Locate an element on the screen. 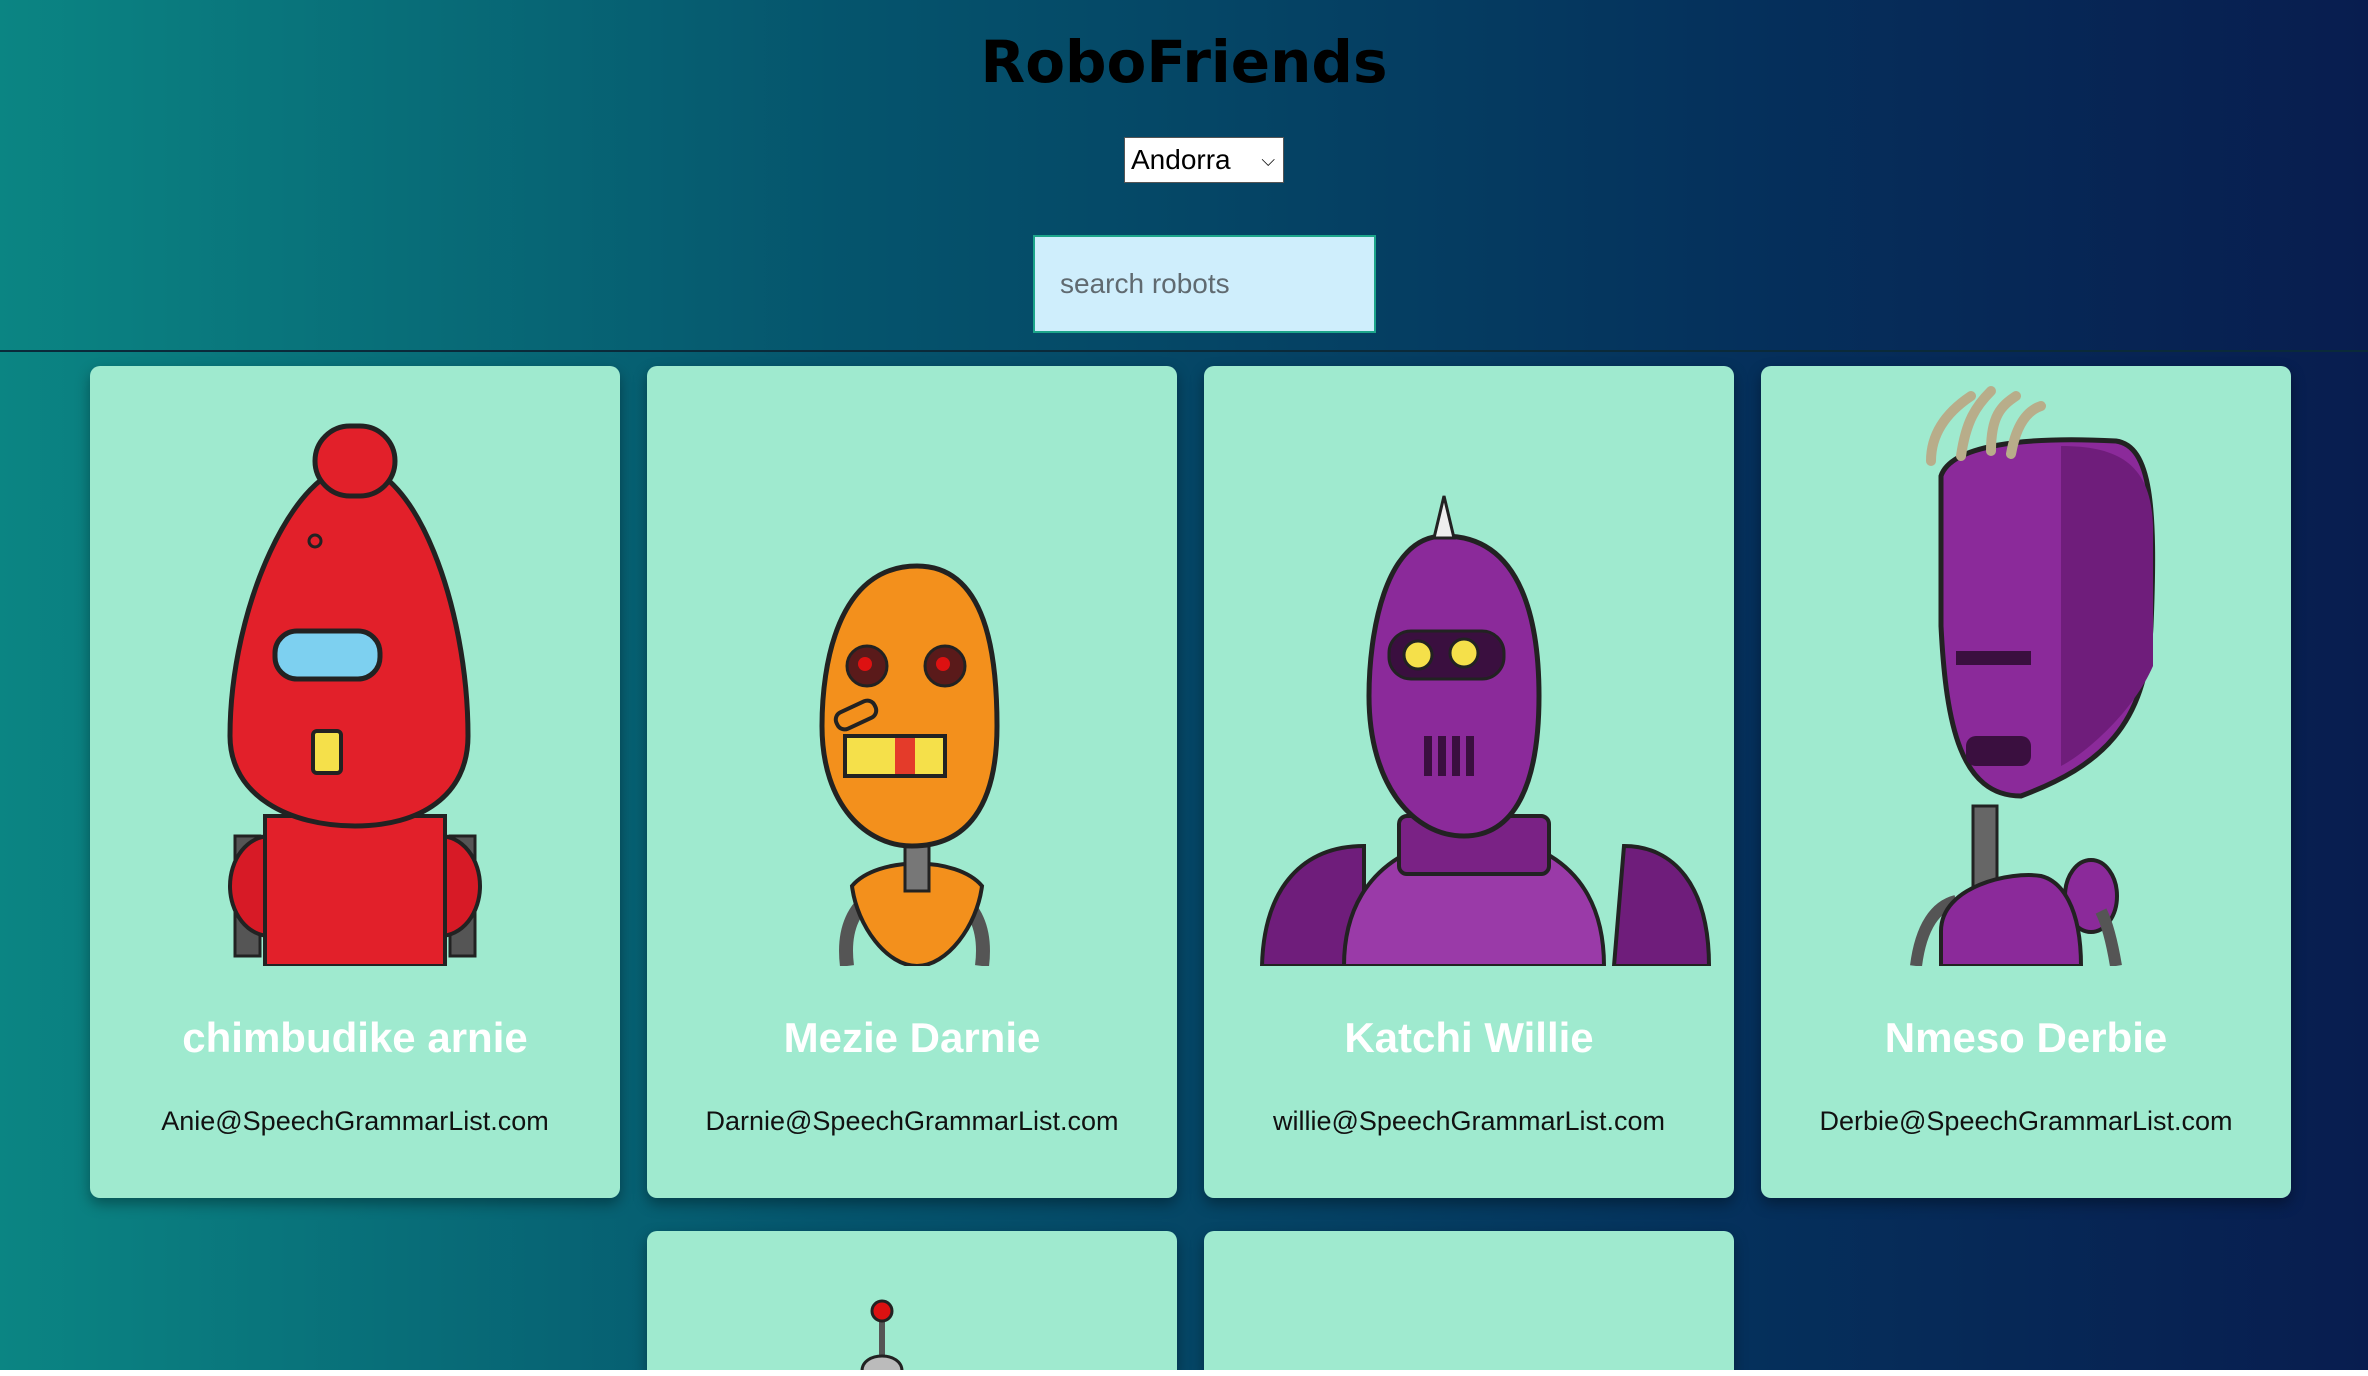 Image resolution: width=2368 pixels, height=1376 pixels. robot-antenna-icon is located at coordinates (882, 1335).